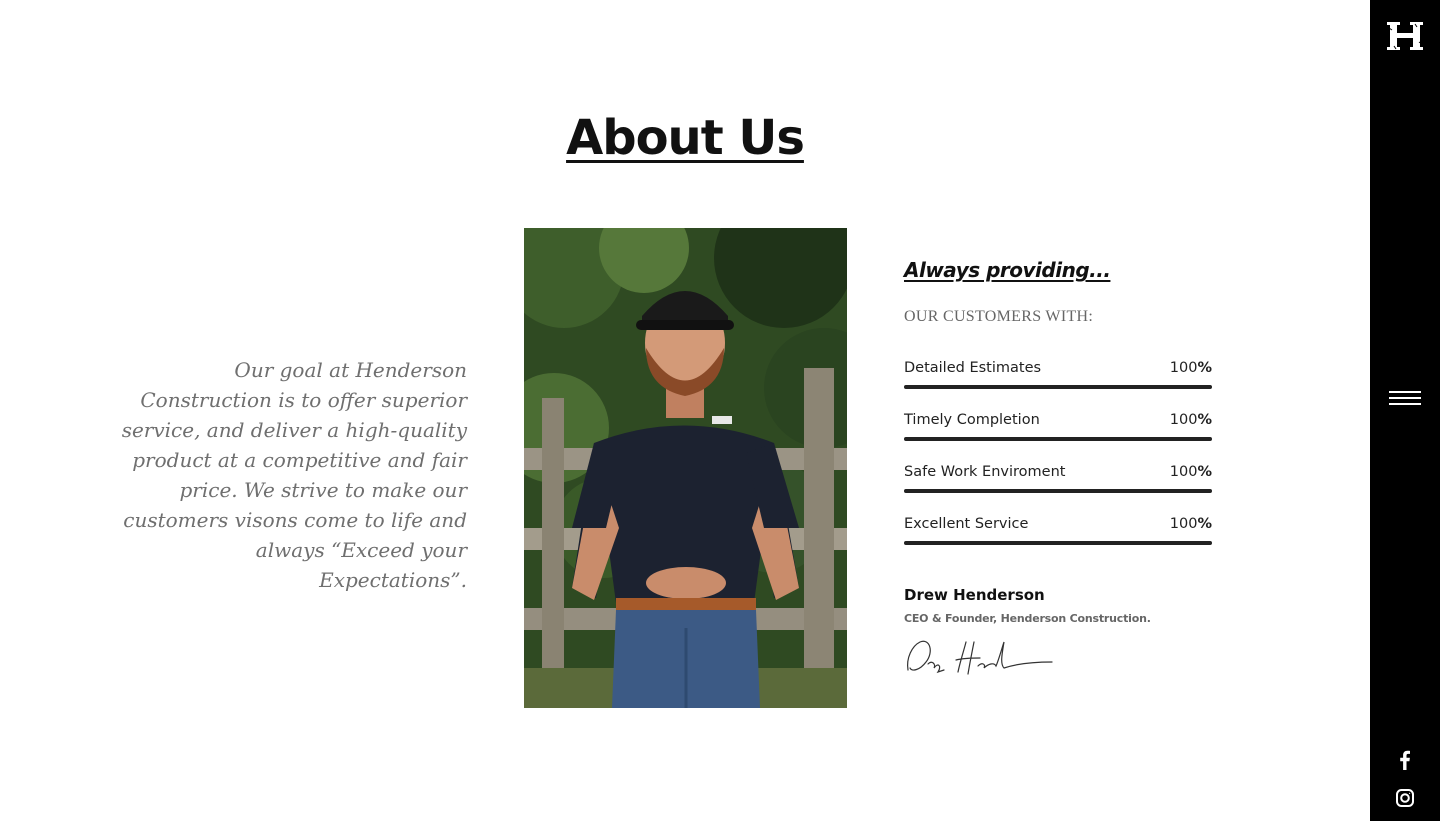  I want to click on skill-label: Timely Completion, so click(972, 420).